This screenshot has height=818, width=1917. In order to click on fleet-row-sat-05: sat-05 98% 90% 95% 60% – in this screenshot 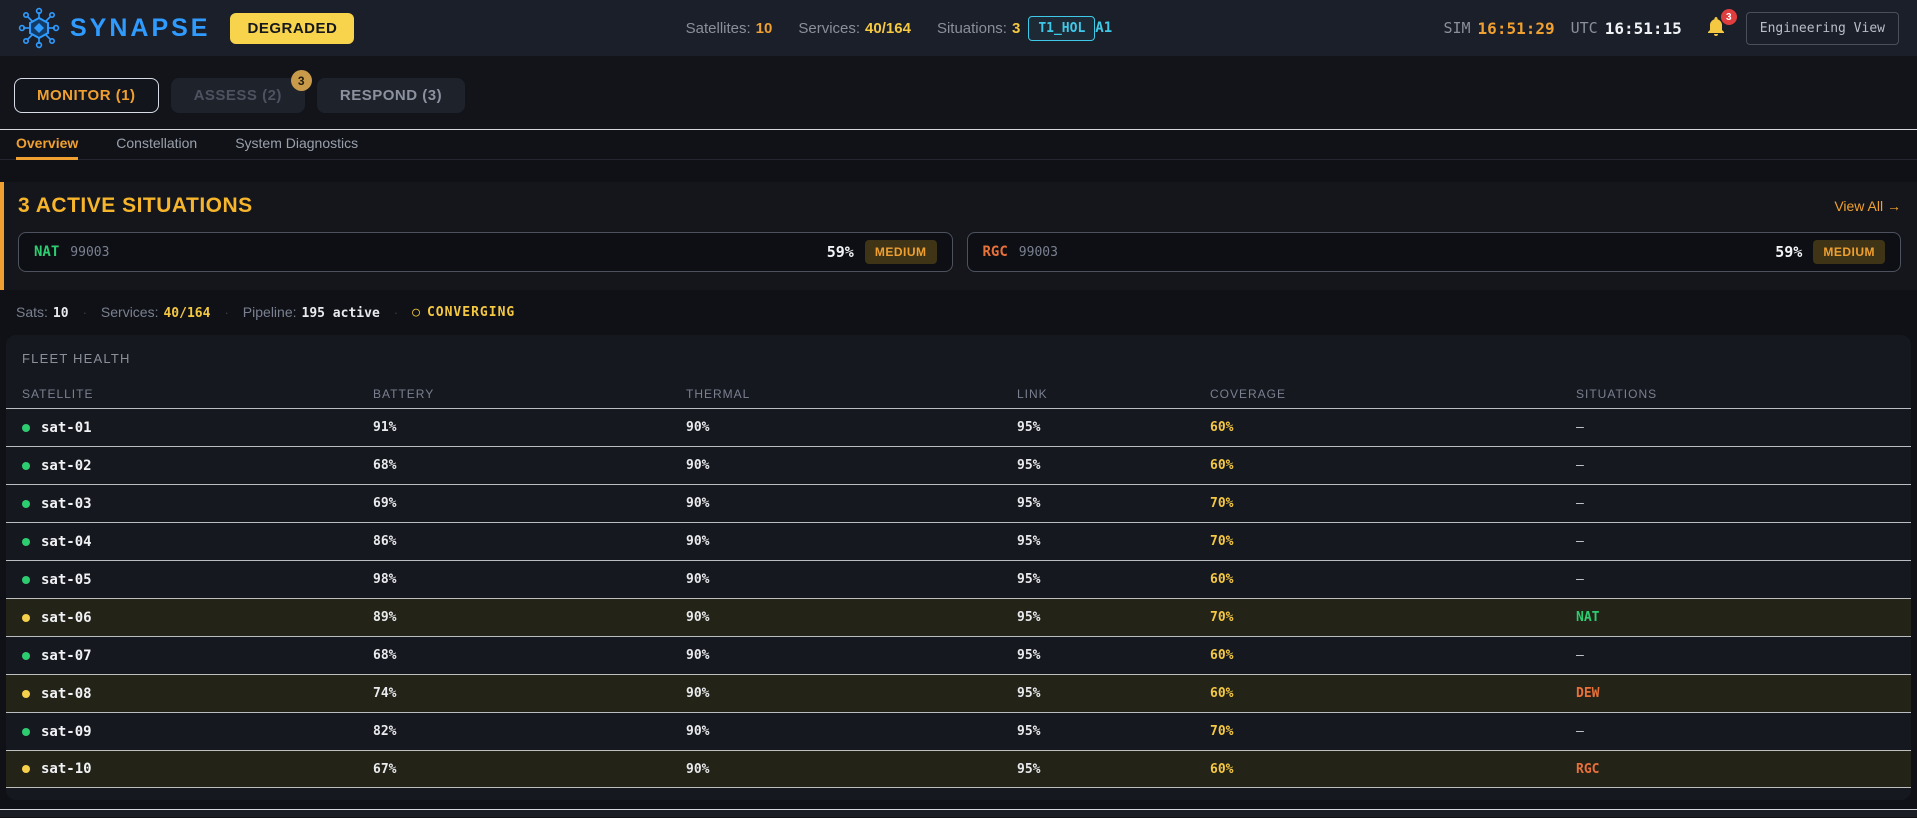, I will do `click(958, 579)`.